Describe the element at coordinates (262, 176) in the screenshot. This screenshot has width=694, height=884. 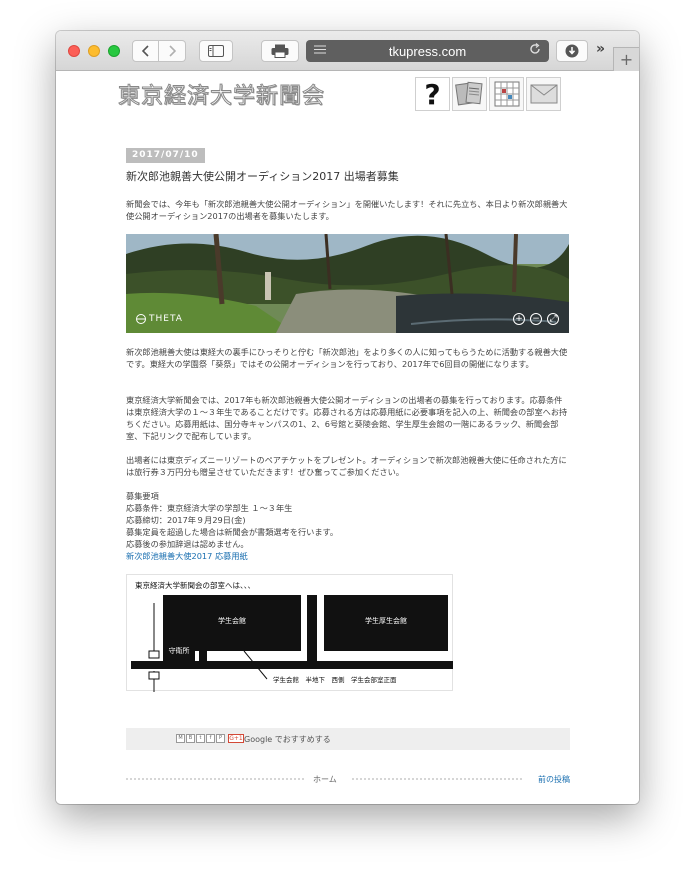
I see `post-title: 新次郎池親善大使公開オーディション2017 出場者募集` at that location.